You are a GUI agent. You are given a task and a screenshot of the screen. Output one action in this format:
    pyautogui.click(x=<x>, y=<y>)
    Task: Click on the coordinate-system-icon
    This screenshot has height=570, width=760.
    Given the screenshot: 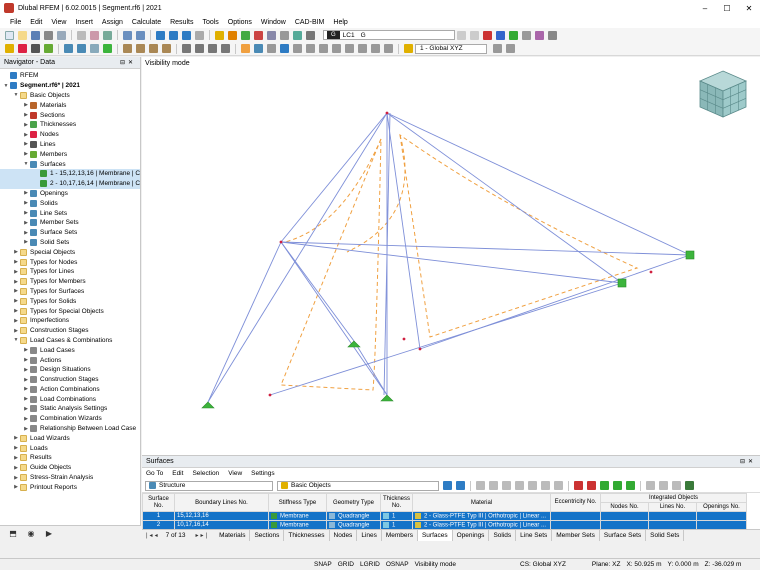 What is the action you would take?
    pyautogui.click(x=408, y=48)
    